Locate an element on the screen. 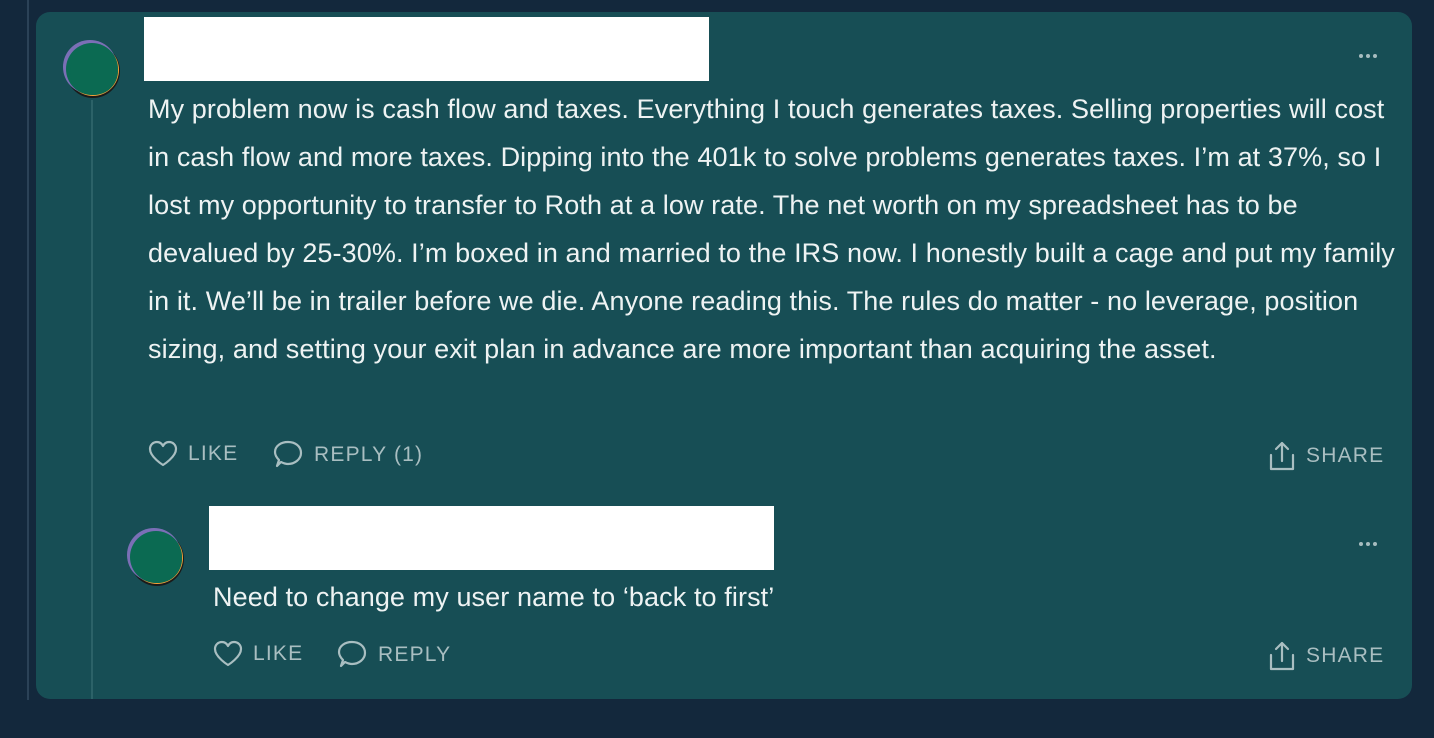 This screenshot has height=738, width=1434. reply-share-button: SHARE is located at coordinates (1326, 656).